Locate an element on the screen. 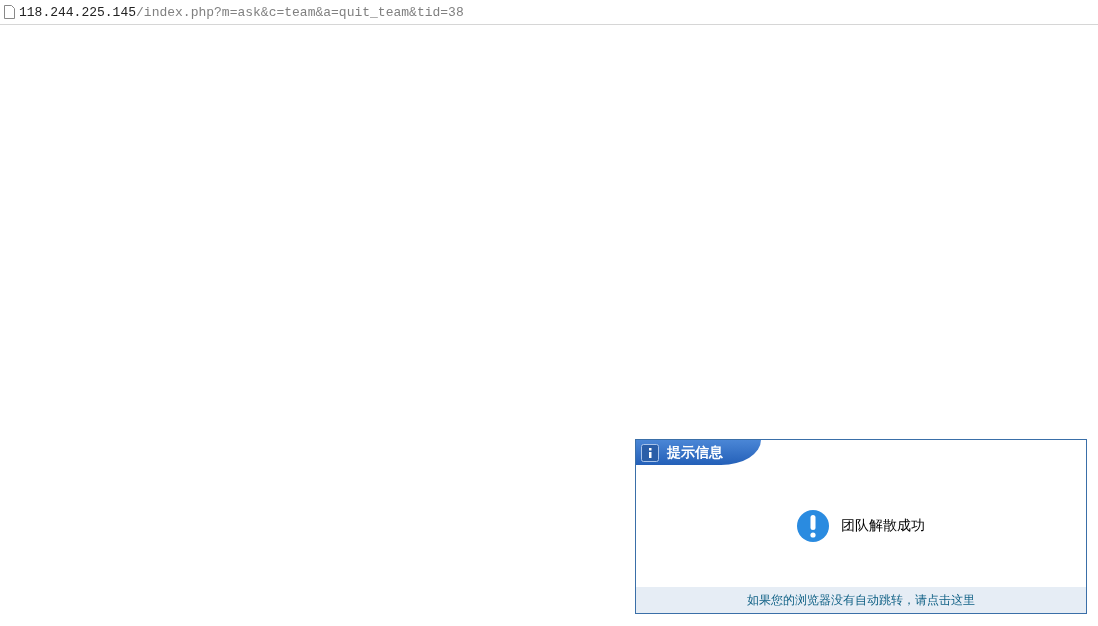 The image size is (1098, 626). success-message: 团队解散成功 is located at coordinates (883, 526).